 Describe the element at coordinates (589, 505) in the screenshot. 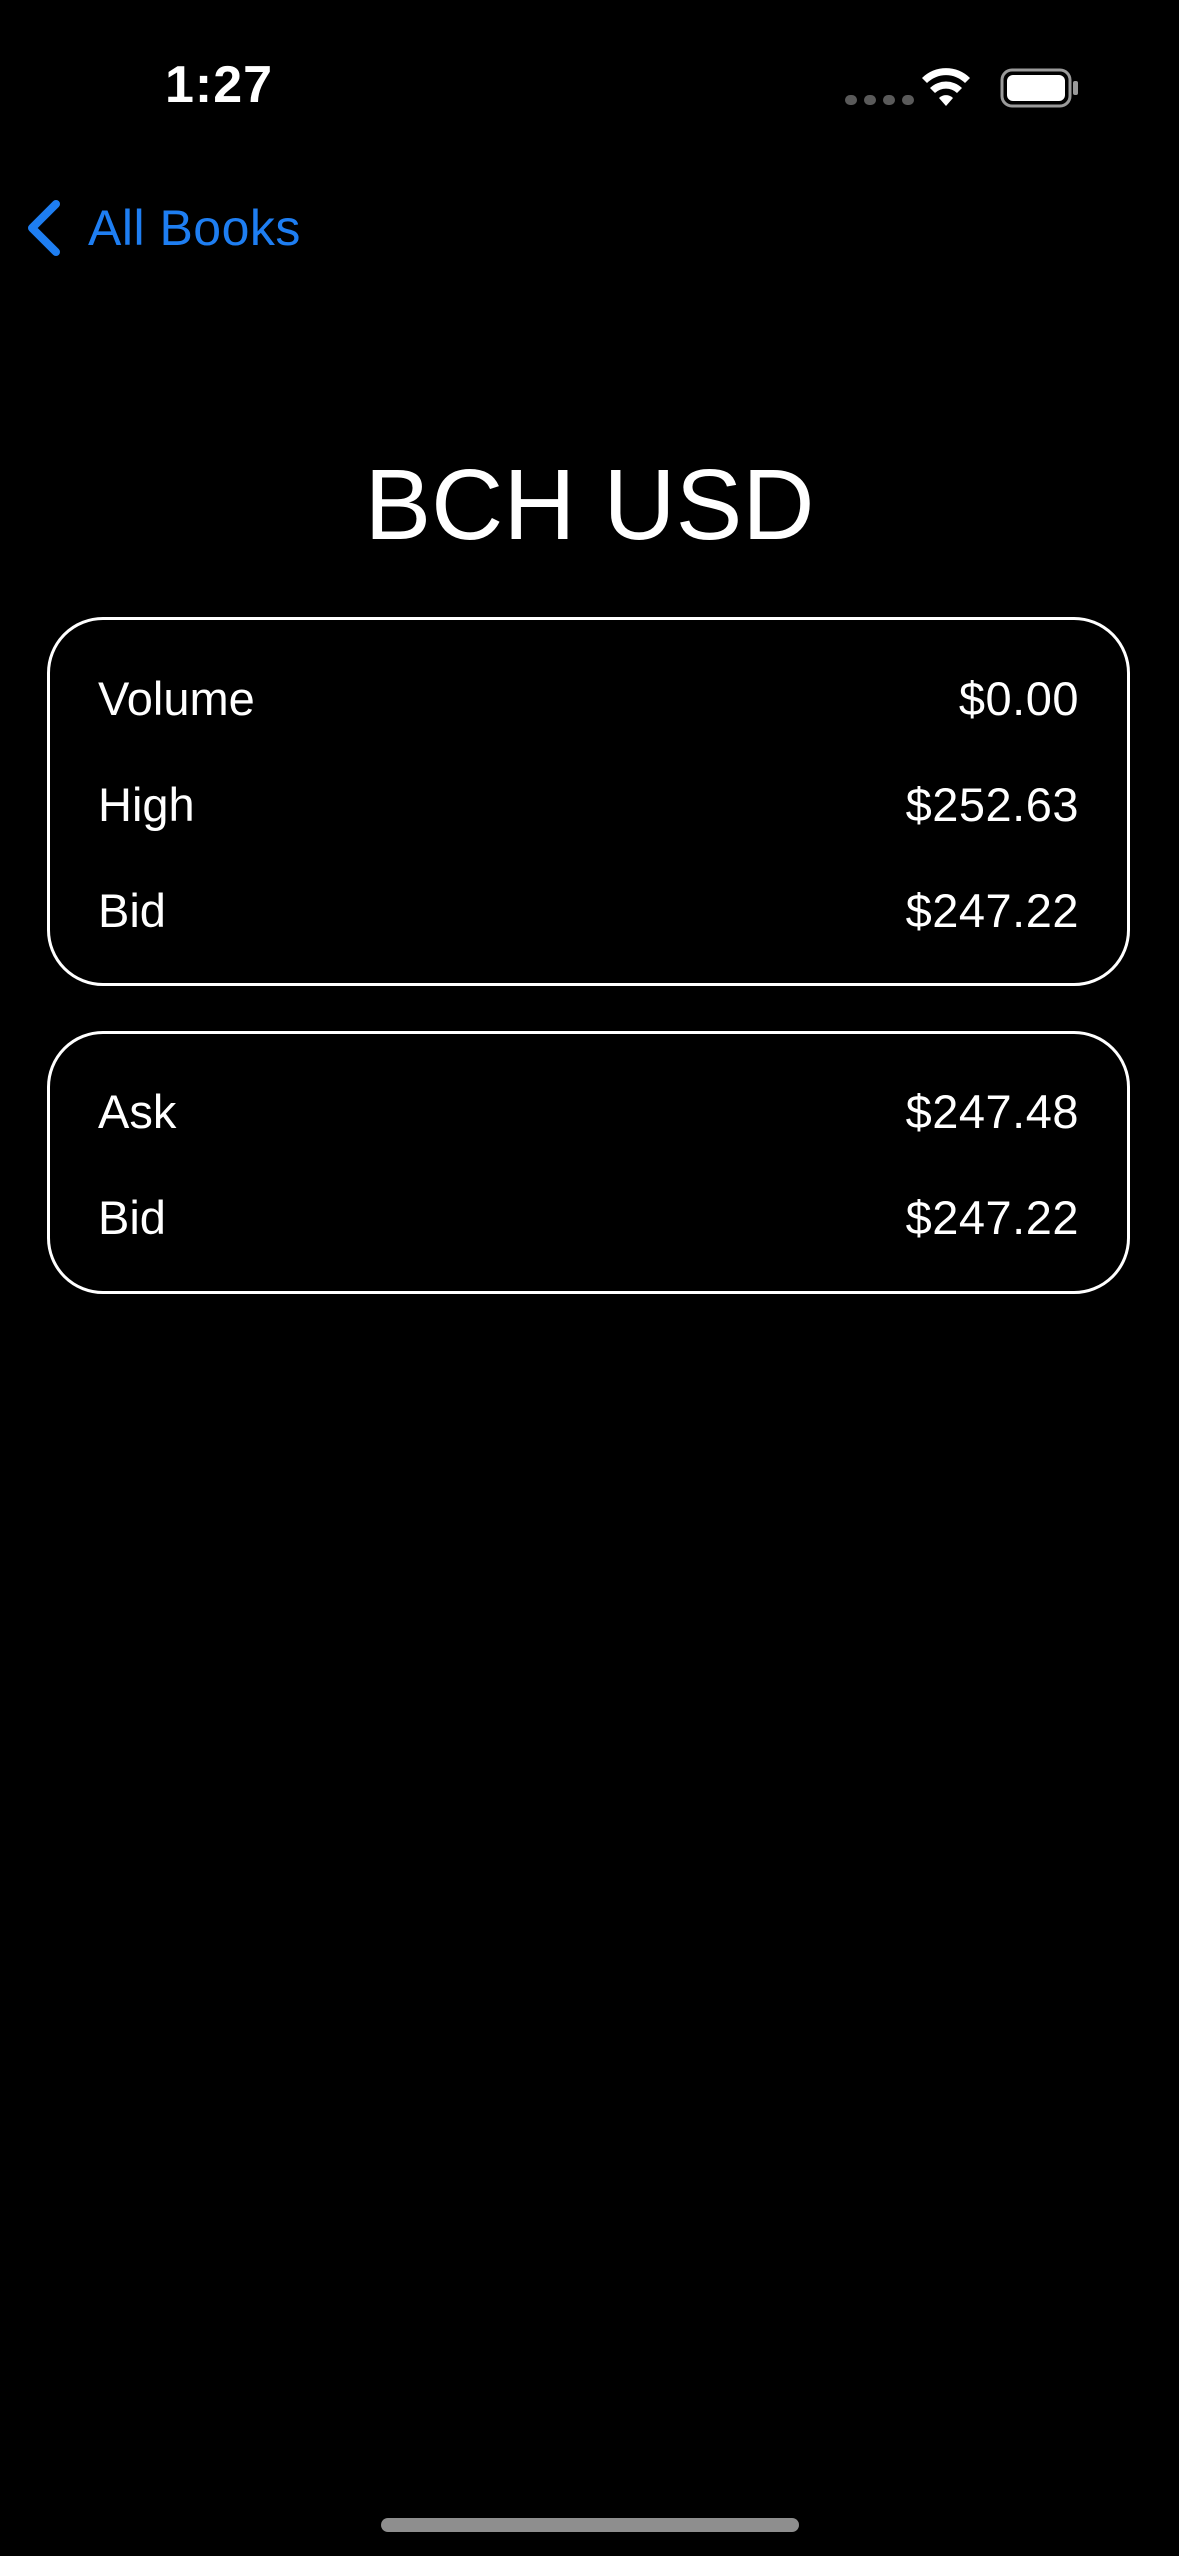

I see `page-title: BCH USD` at that location.